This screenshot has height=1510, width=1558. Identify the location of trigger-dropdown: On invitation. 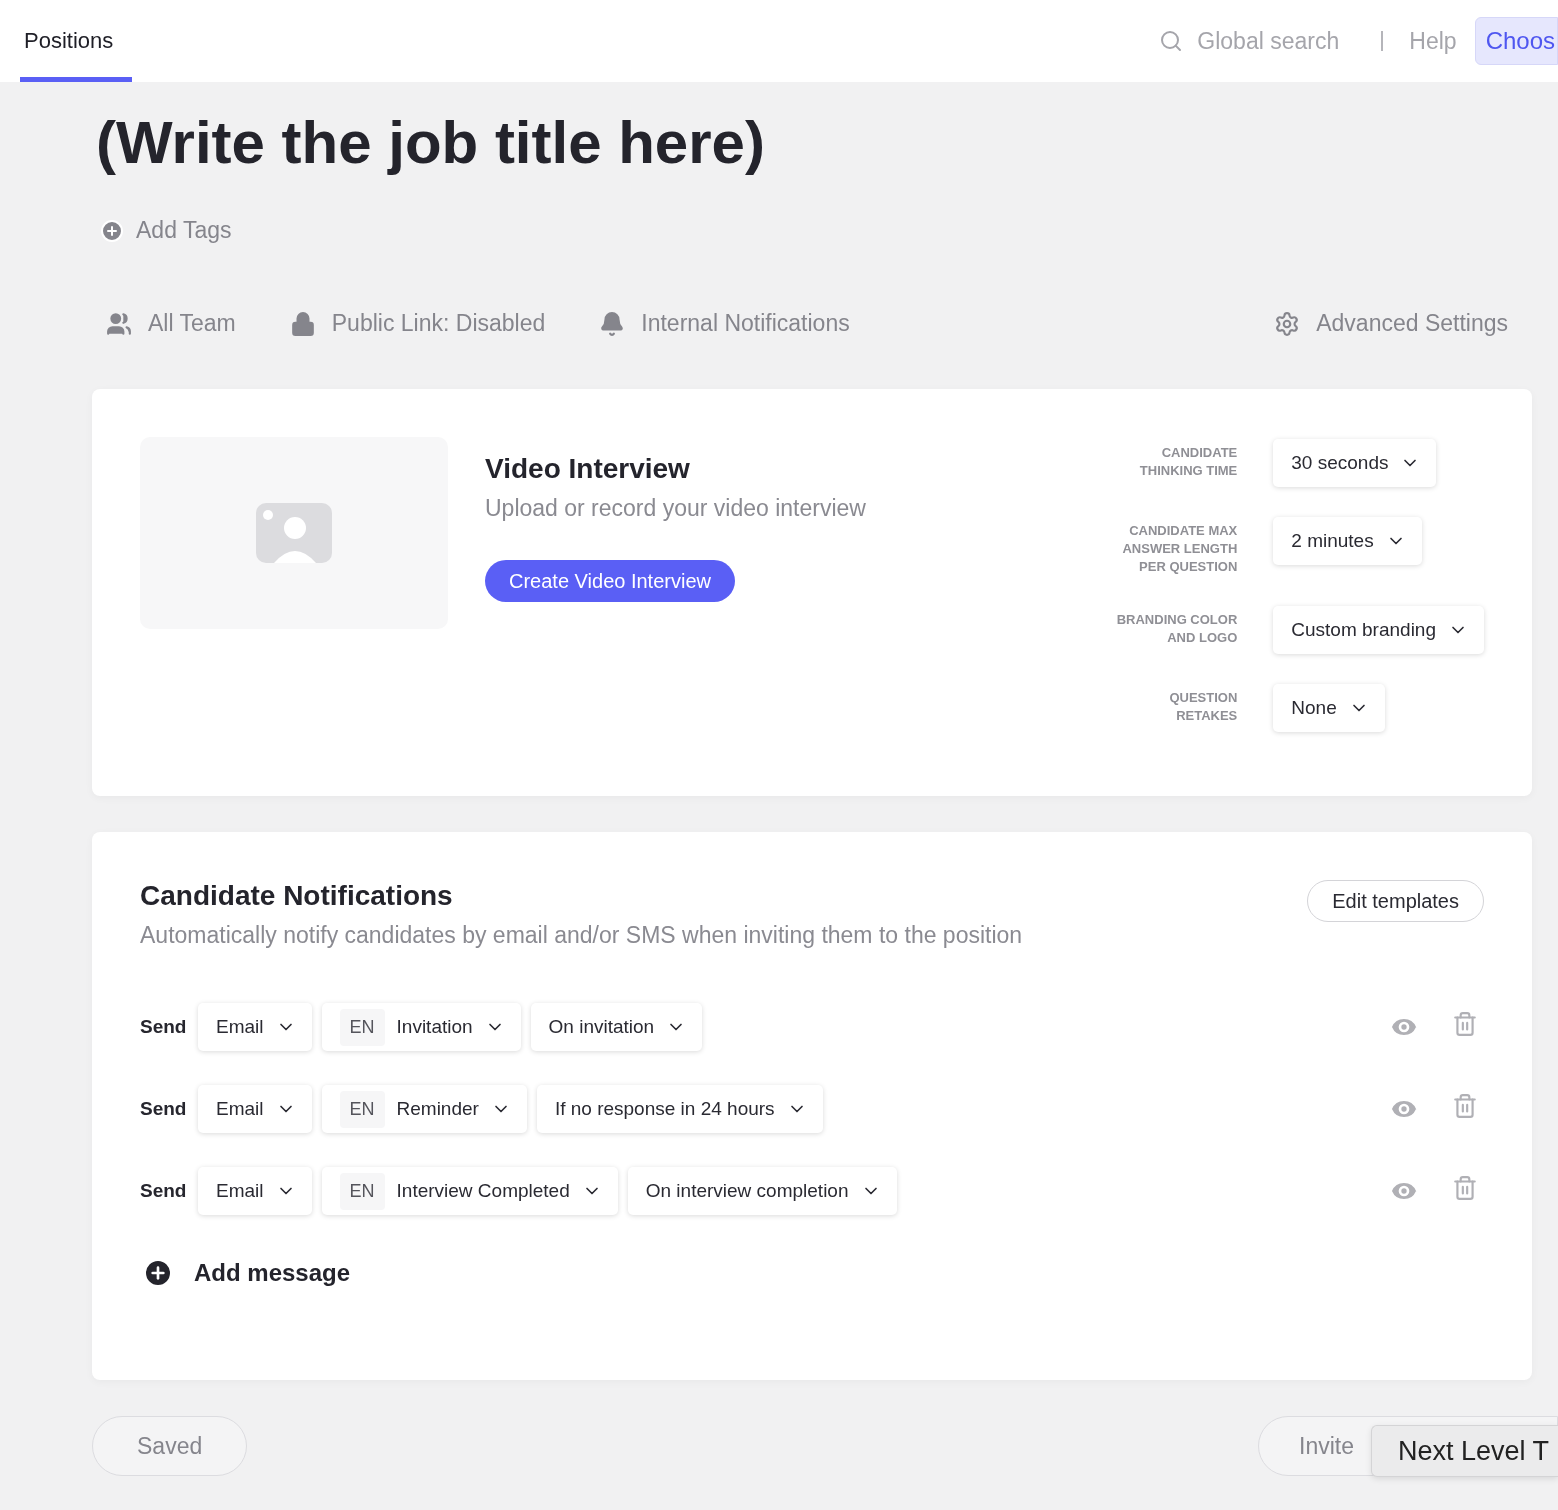
(616, 1027).